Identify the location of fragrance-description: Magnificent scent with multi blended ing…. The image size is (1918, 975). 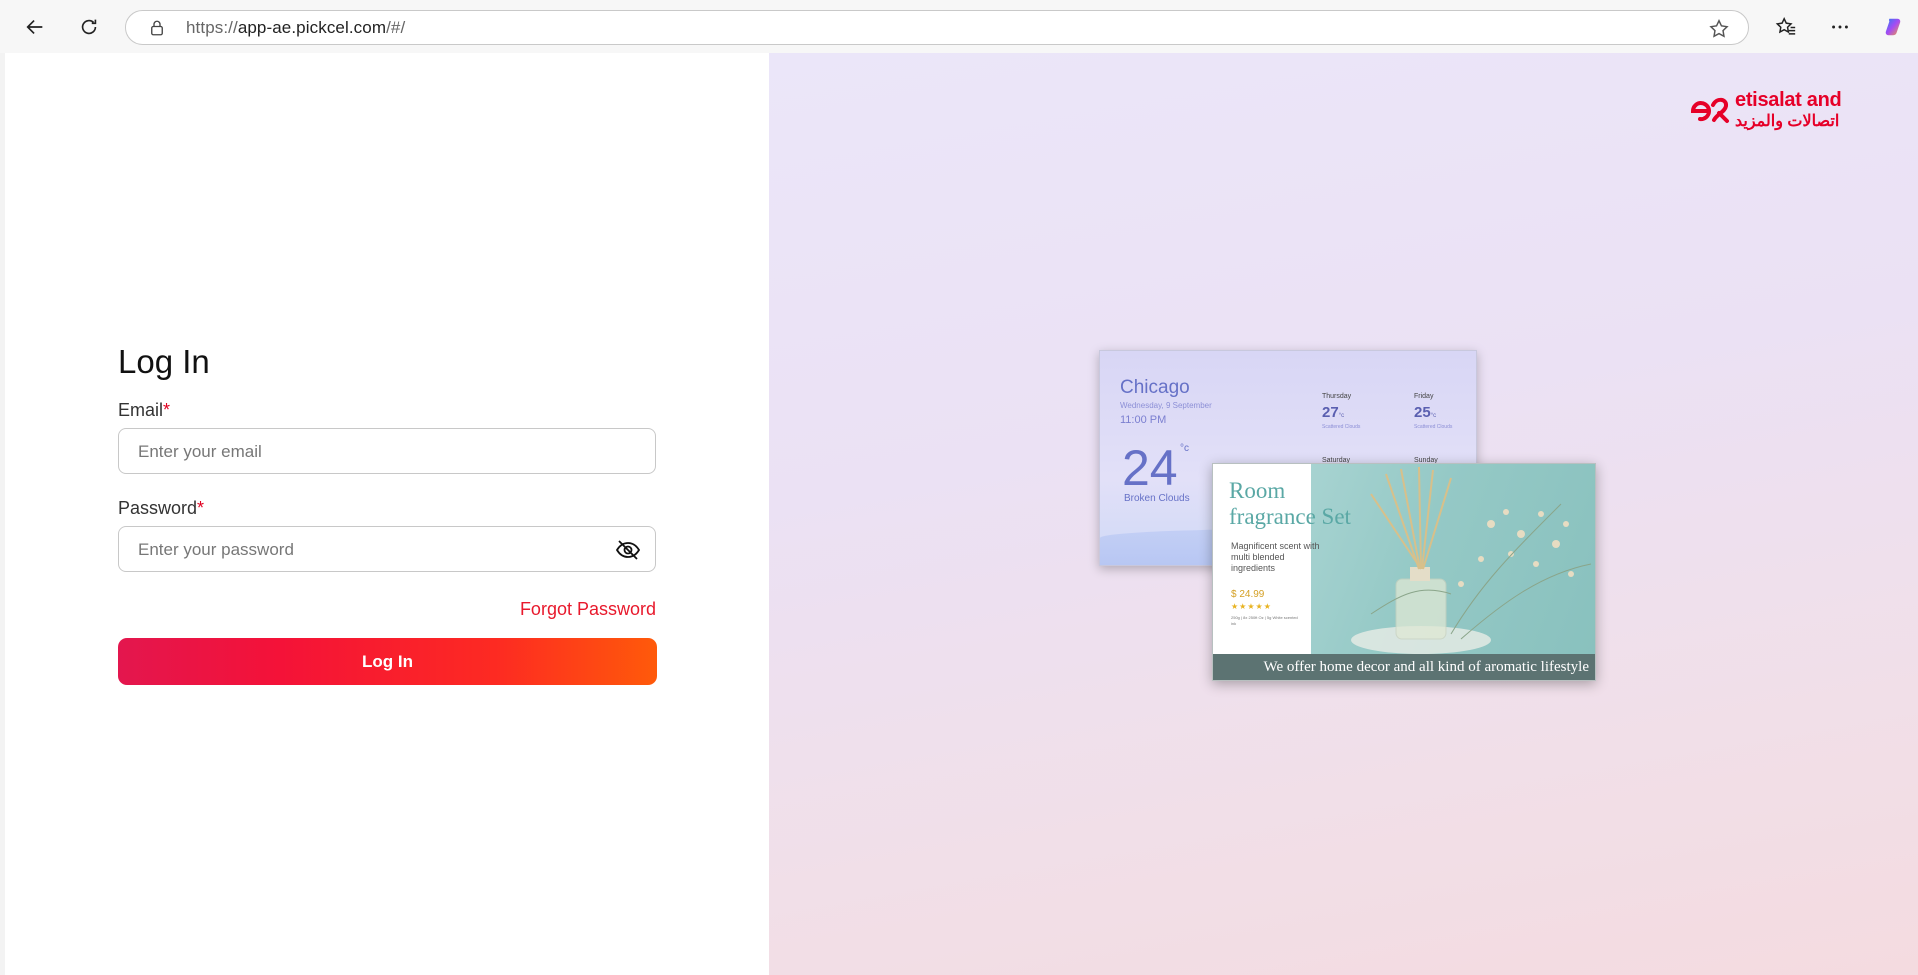
(1275, 557).